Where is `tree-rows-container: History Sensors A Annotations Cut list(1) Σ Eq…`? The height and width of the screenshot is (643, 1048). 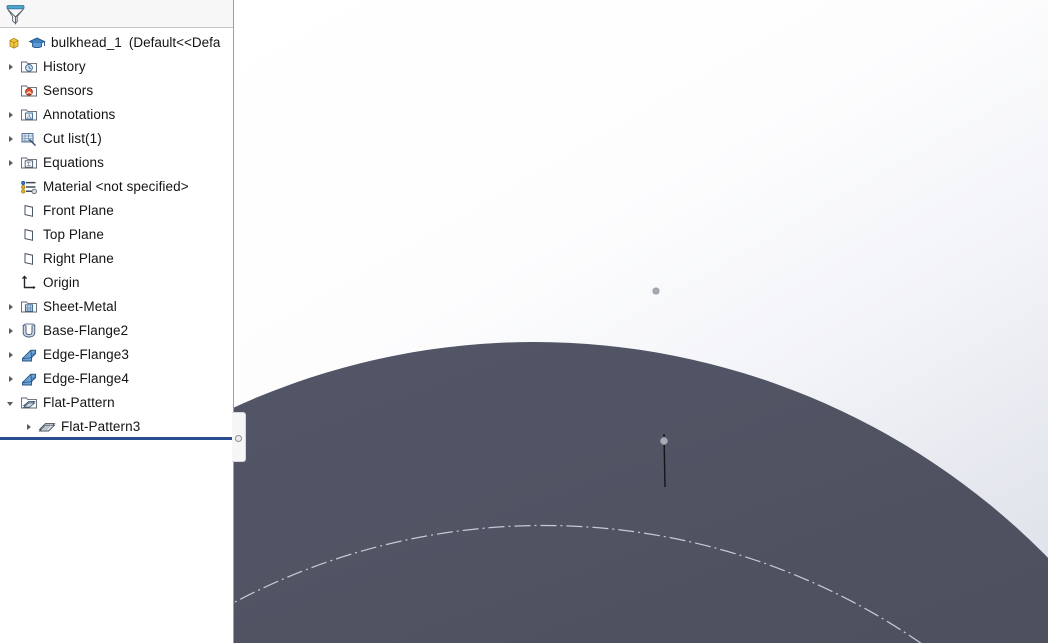 tree-rows-container: History Sensors A Annotations Cut list(1) Σ Eq… is located at coordinates (116, 247).